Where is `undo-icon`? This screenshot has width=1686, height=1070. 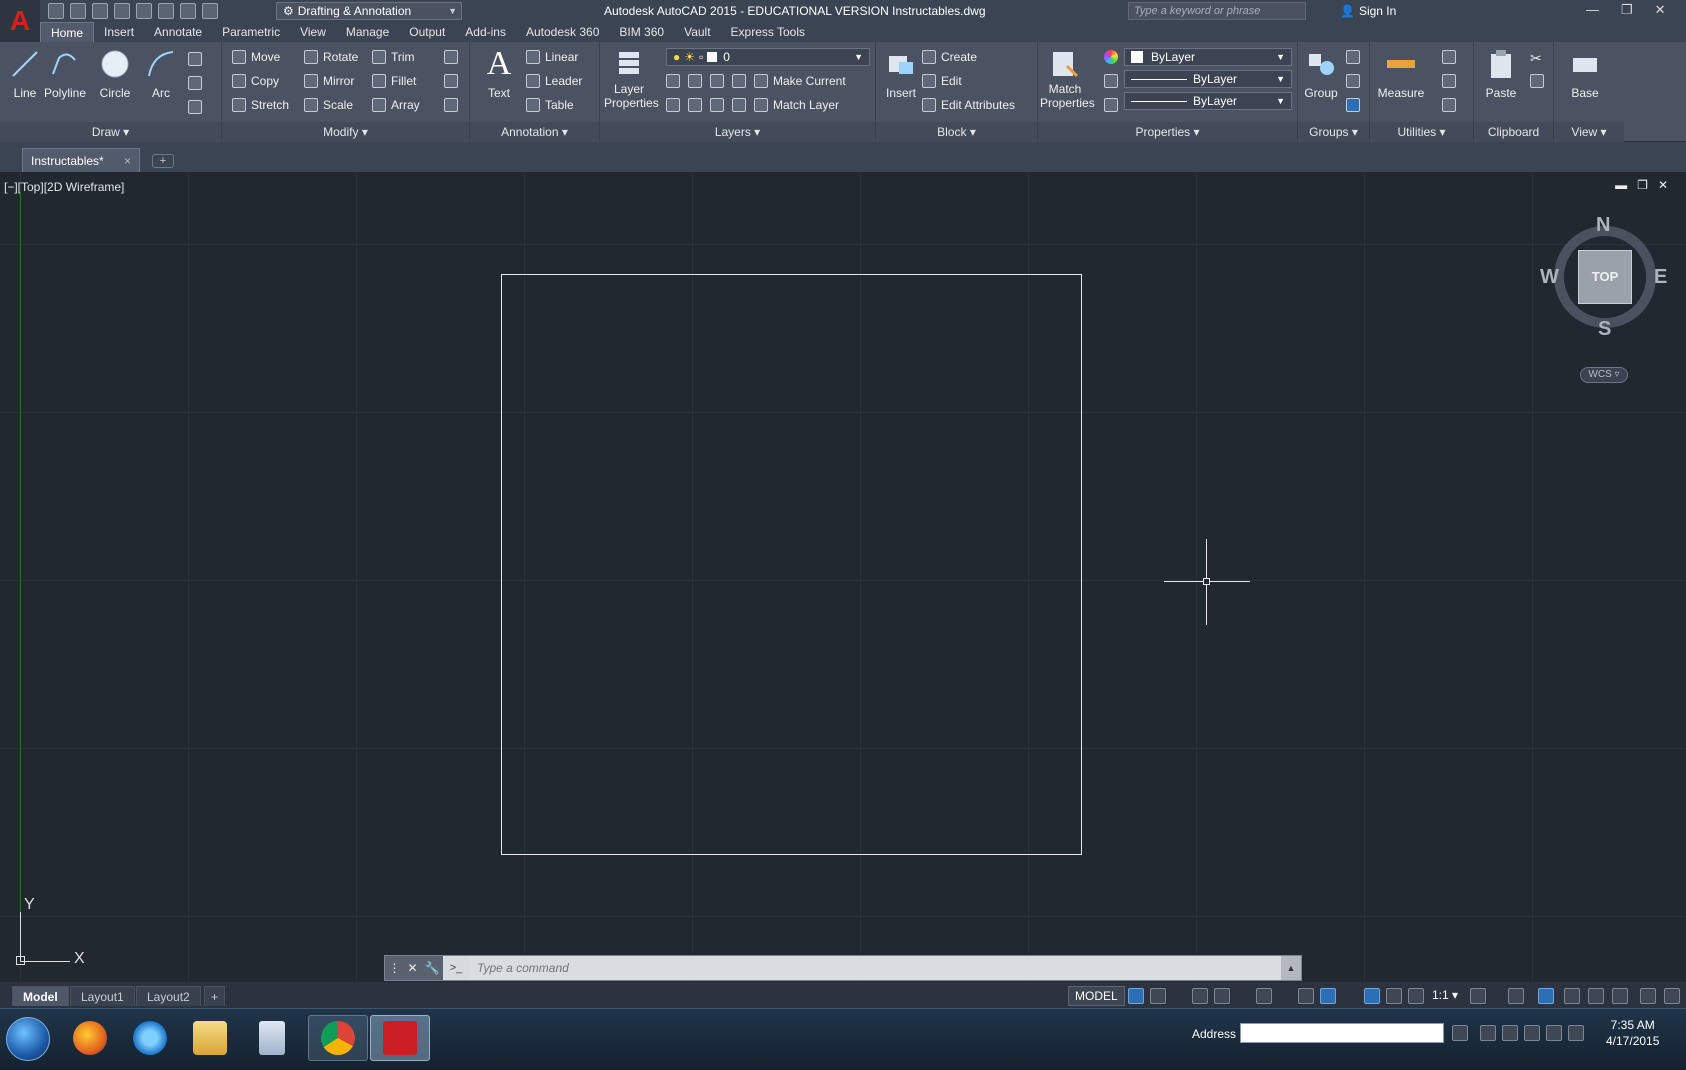 undo-icon is located at coordinates (166, 11).